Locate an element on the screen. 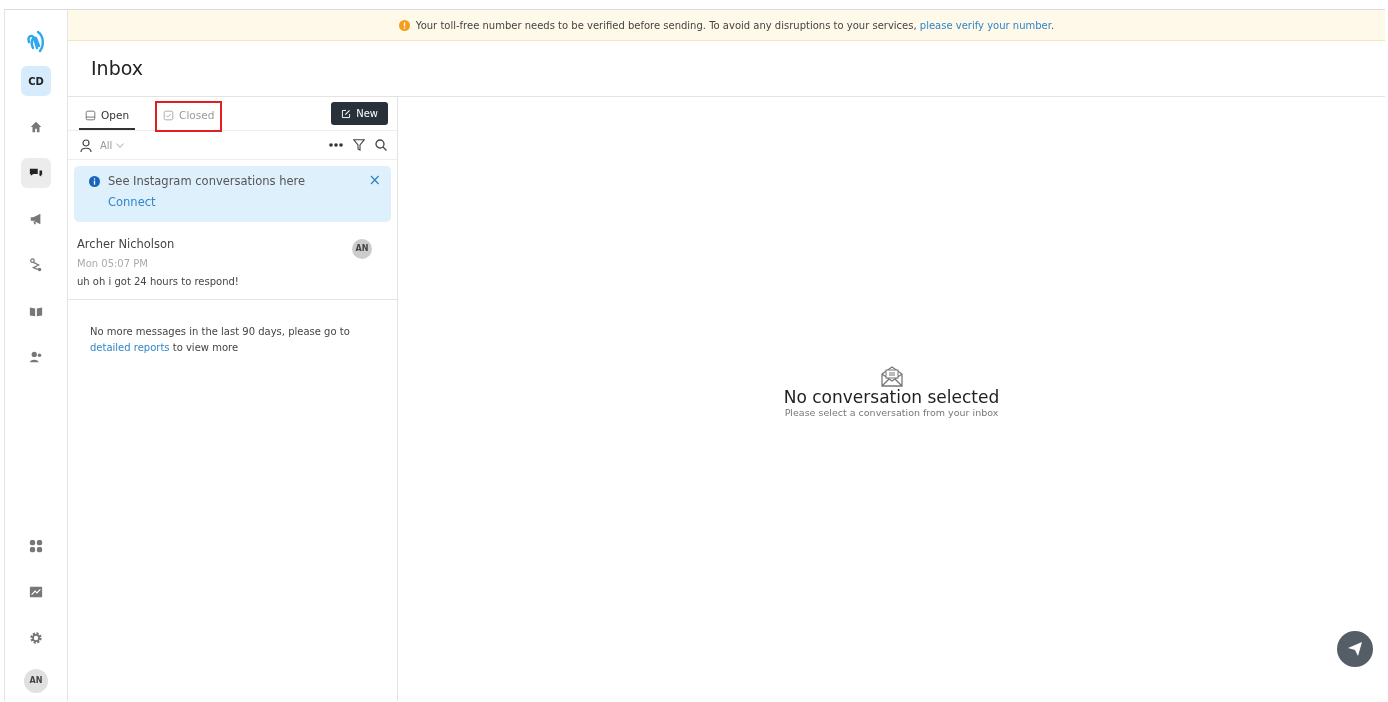 The image size is (1388, 702). send-button is located at coordinates (1355, 649).